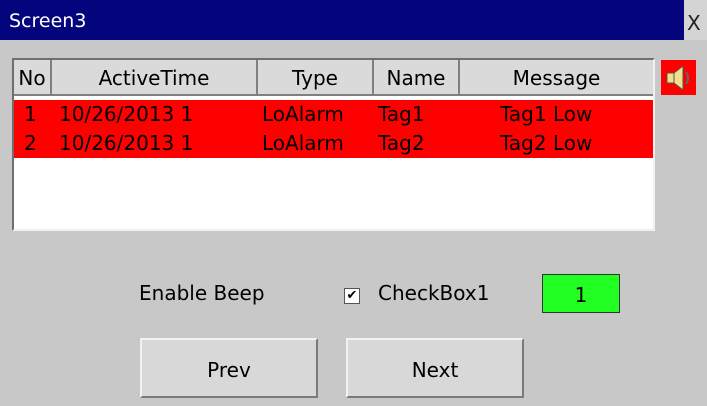 This screenshot has width=707, height=406. I want to click on next-button: Next, so click(435, 368).